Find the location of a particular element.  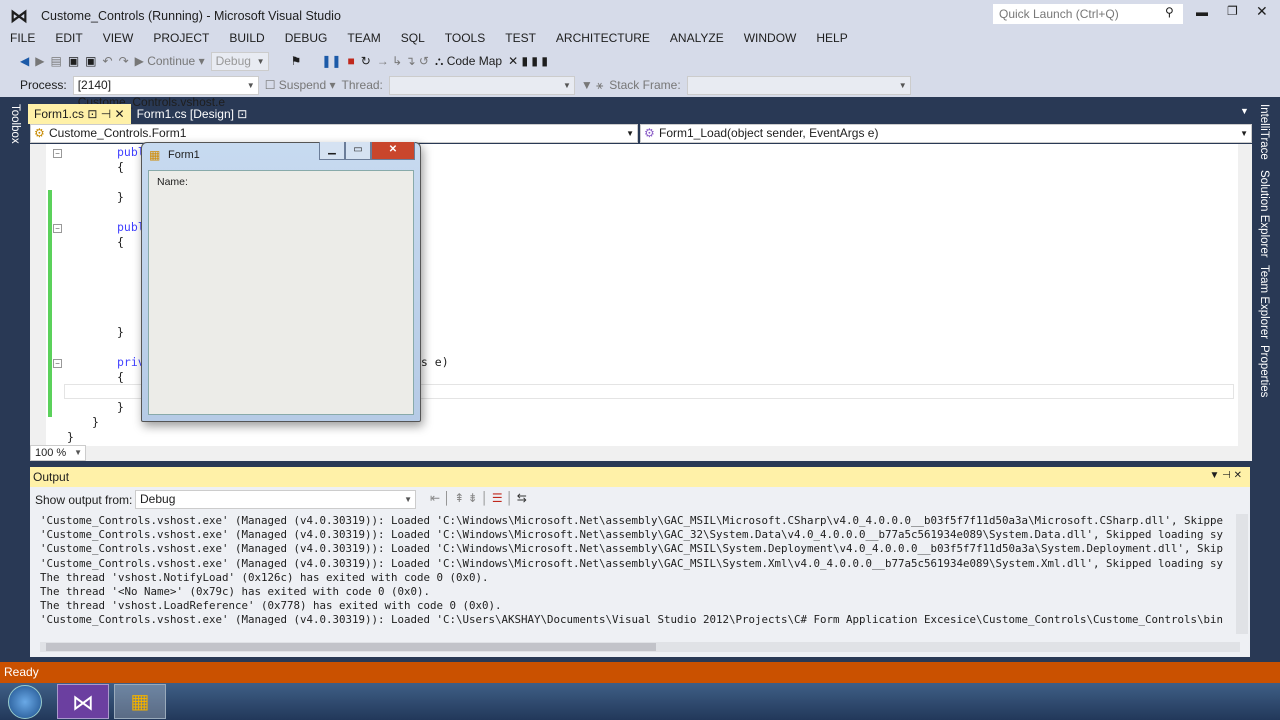

restore-button: ❐ is located at coordinates (1232, 11).